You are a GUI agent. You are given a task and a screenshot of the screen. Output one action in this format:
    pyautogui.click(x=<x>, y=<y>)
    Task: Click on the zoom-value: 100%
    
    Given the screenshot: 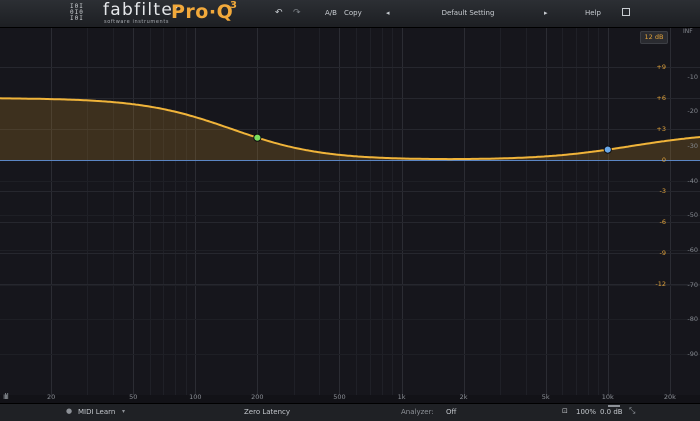 What is the action you would take?
    pyautogui.click(x=586, y=412)
    